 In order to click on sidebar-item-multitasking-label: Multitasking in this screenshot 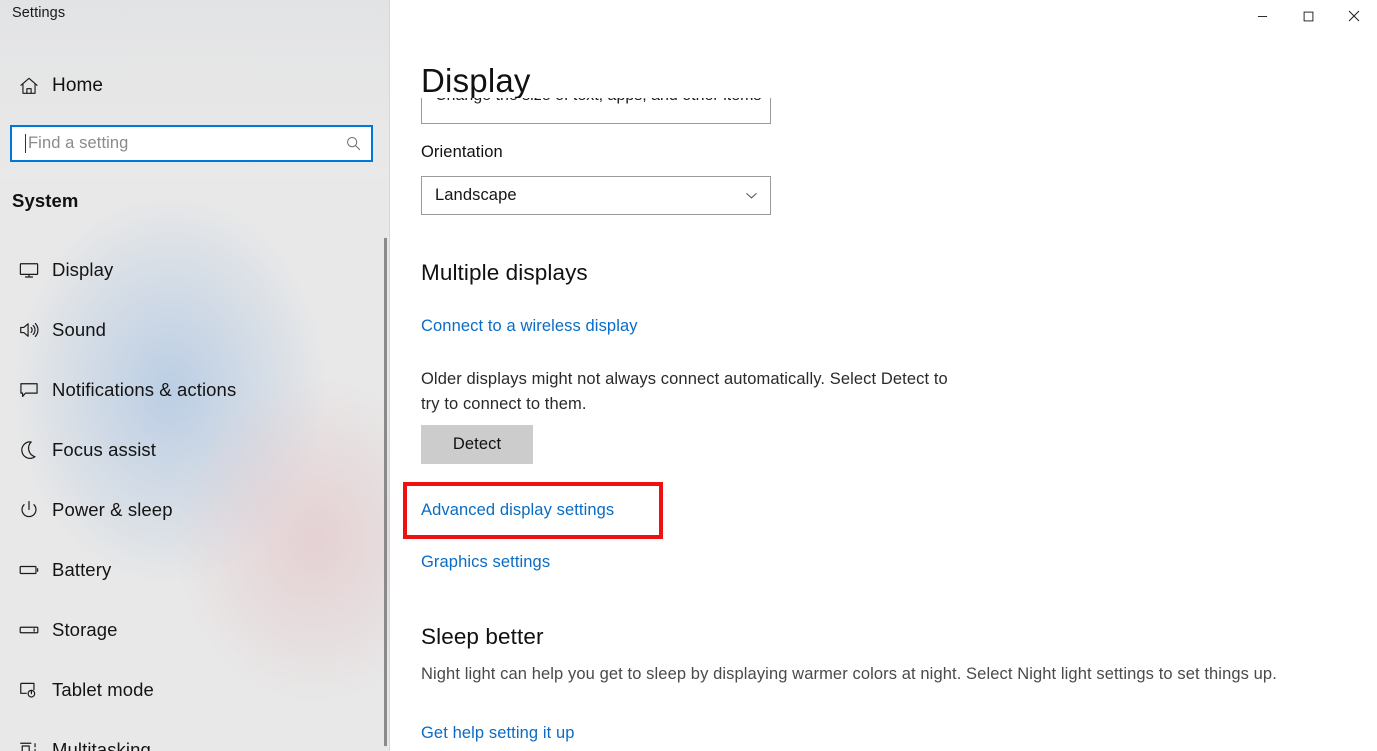, I will do `click(101, 745)`.